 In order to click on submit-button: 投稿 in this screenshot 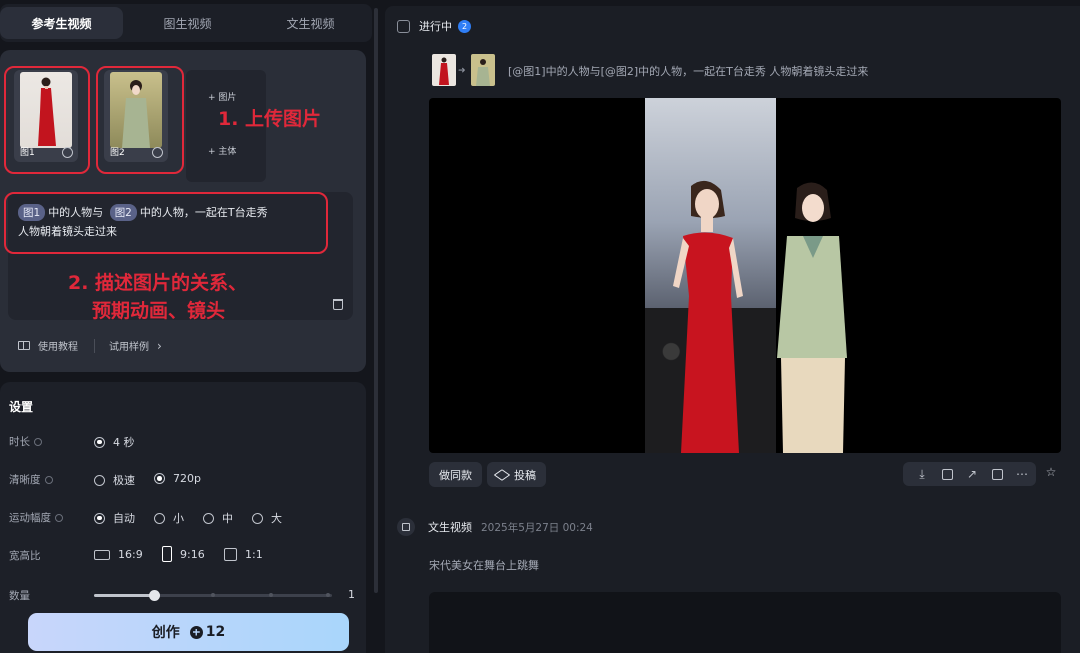, I will do `click(516, 474)`.